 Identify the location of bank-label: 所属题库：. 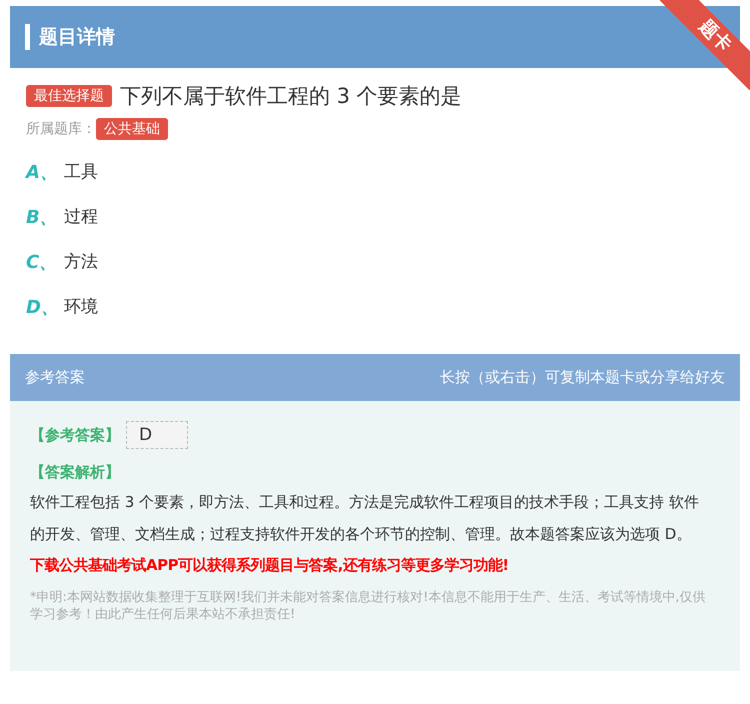
(61, 129).